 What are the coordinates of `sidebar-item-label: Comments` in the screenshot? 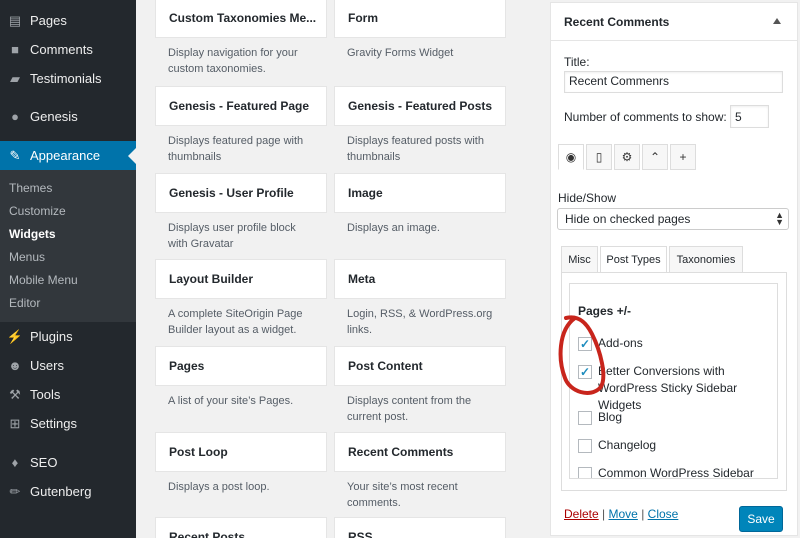 It's located at (61, 49).